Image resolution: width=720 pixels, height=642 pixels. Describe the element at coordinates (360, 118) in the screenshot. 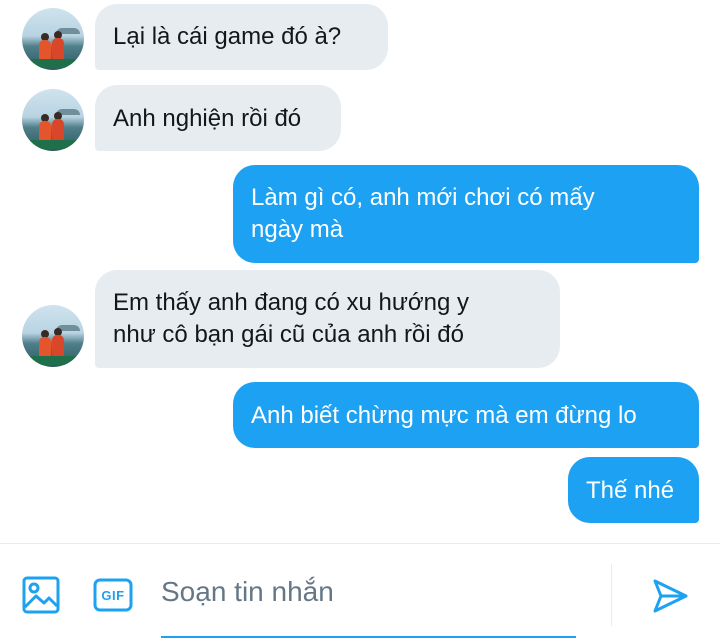

I see `message-row: Anh nghiện rồi đó` at that location.